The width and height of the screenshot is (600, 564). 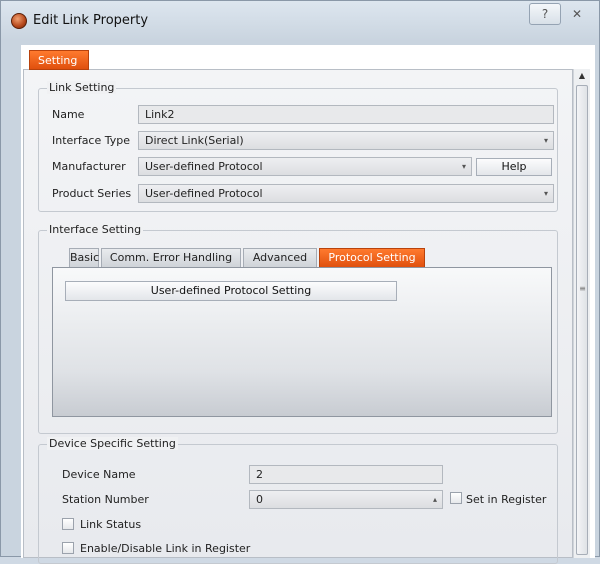 What do you see at coordinates (456, 498) in the screenshot?
I see `set-in-register-checkbox` at bounding box center [456, 498].